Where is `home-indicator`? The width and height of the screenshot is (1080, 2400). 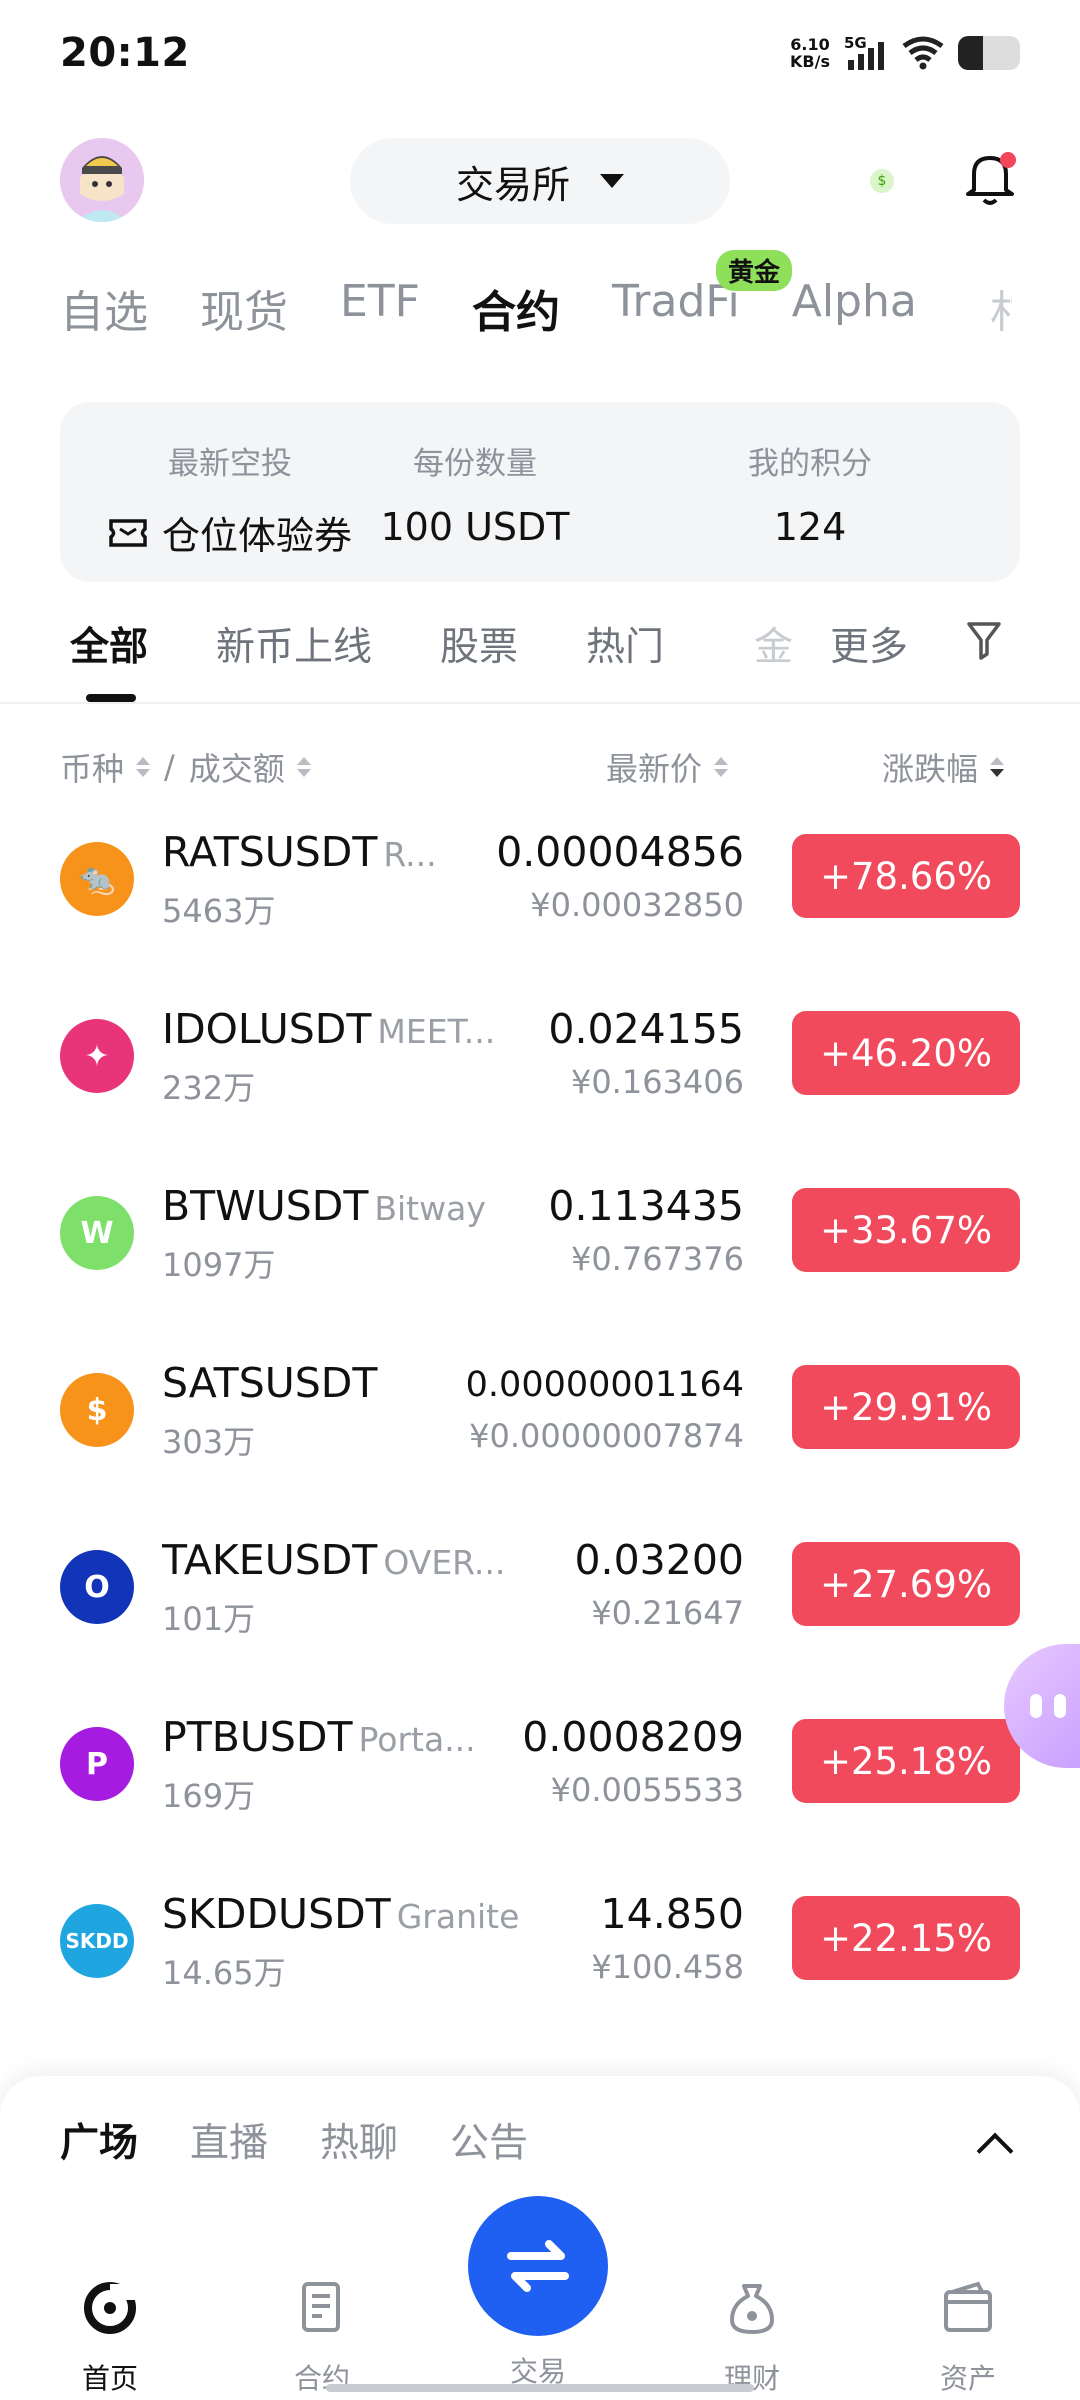 home-indicator is located at coordinates (540, 2388).